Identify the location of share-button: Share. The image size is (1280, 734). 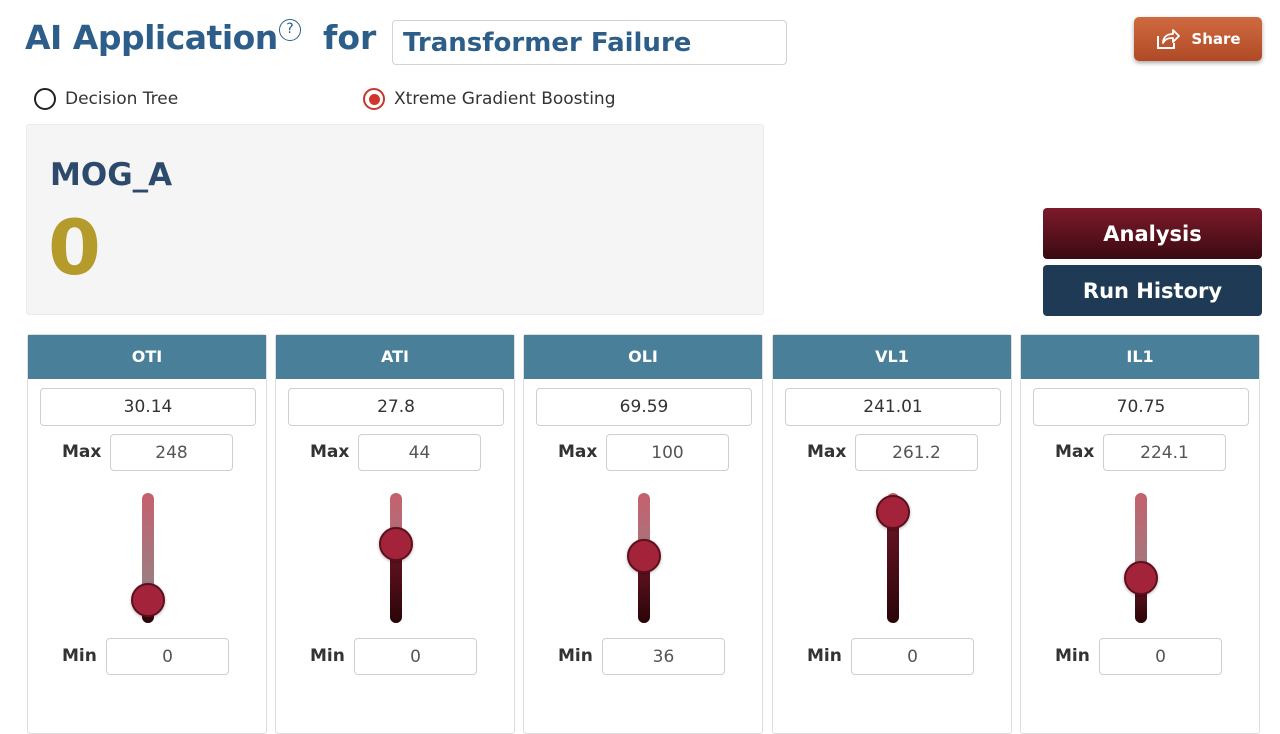
(1198, 39).